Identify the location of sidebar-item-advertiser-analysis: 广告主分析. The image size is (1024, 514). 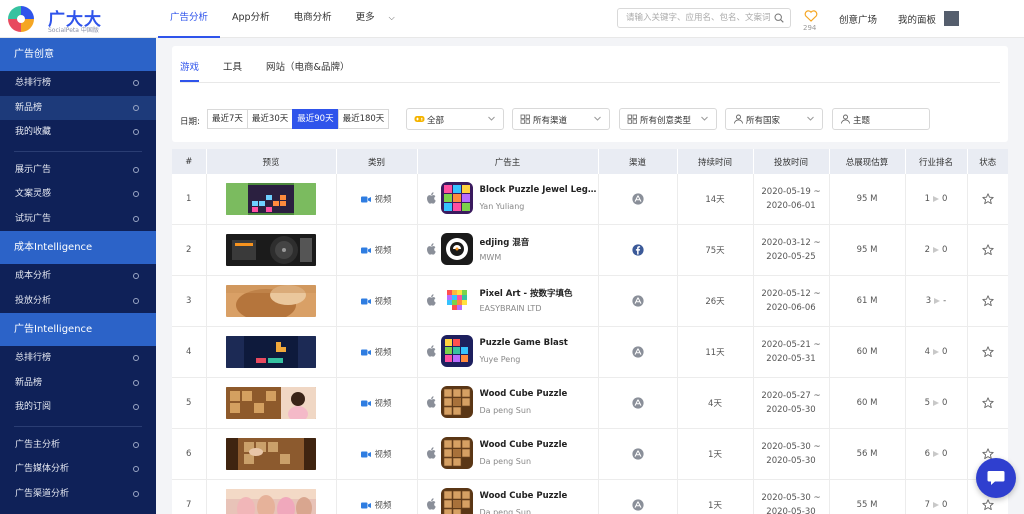
(78, 445).